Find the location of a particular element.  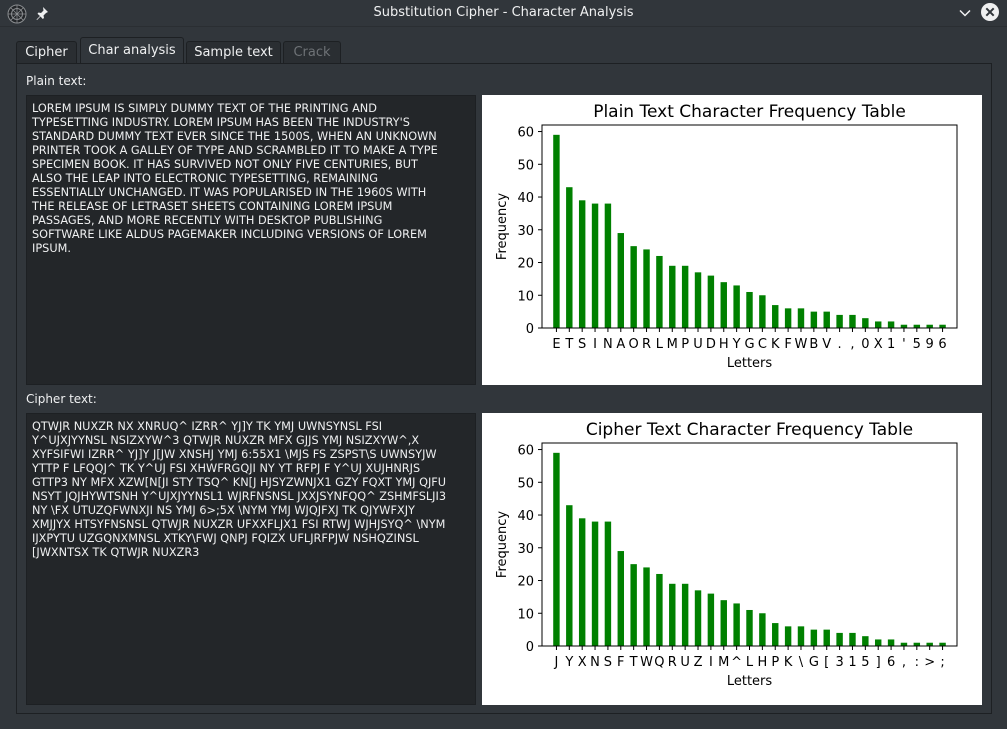

plain-x-tick-label: I is located at coordinates (595, 344).